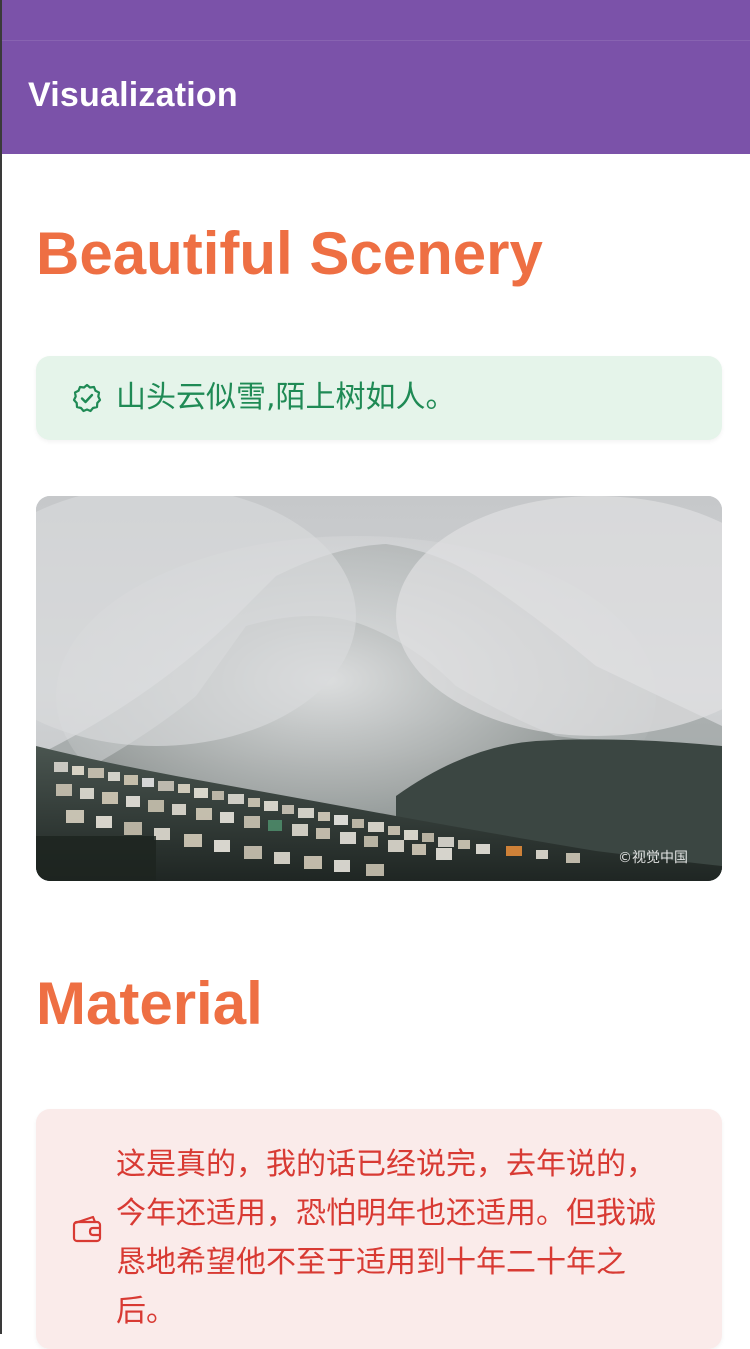 This screenshot has width=750, height=1349. I want to click on photo-watermark: ©视觉中国, so click(653, 858).